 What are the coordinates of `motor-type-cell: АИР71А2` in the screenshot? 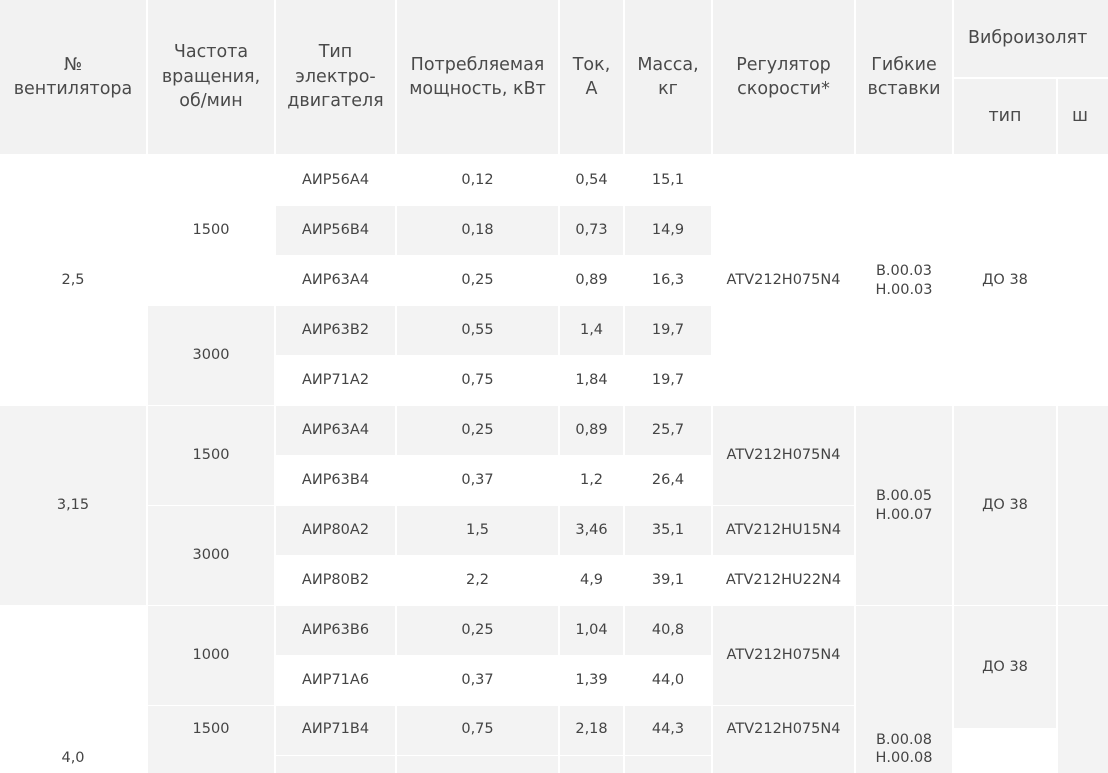 It's located at (335, 380).